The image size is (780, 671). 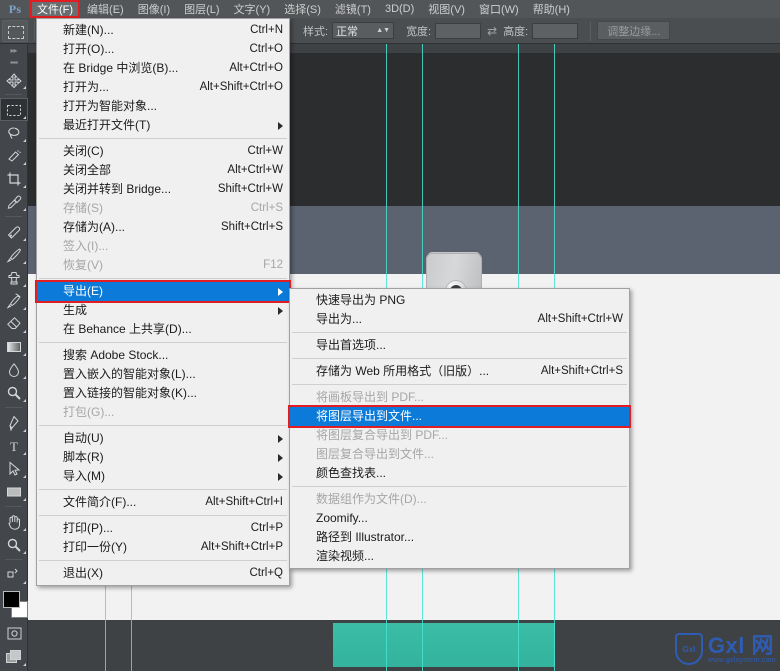 I want to click on menubar-item-3: 图层(L), so click(x=201, y=9).